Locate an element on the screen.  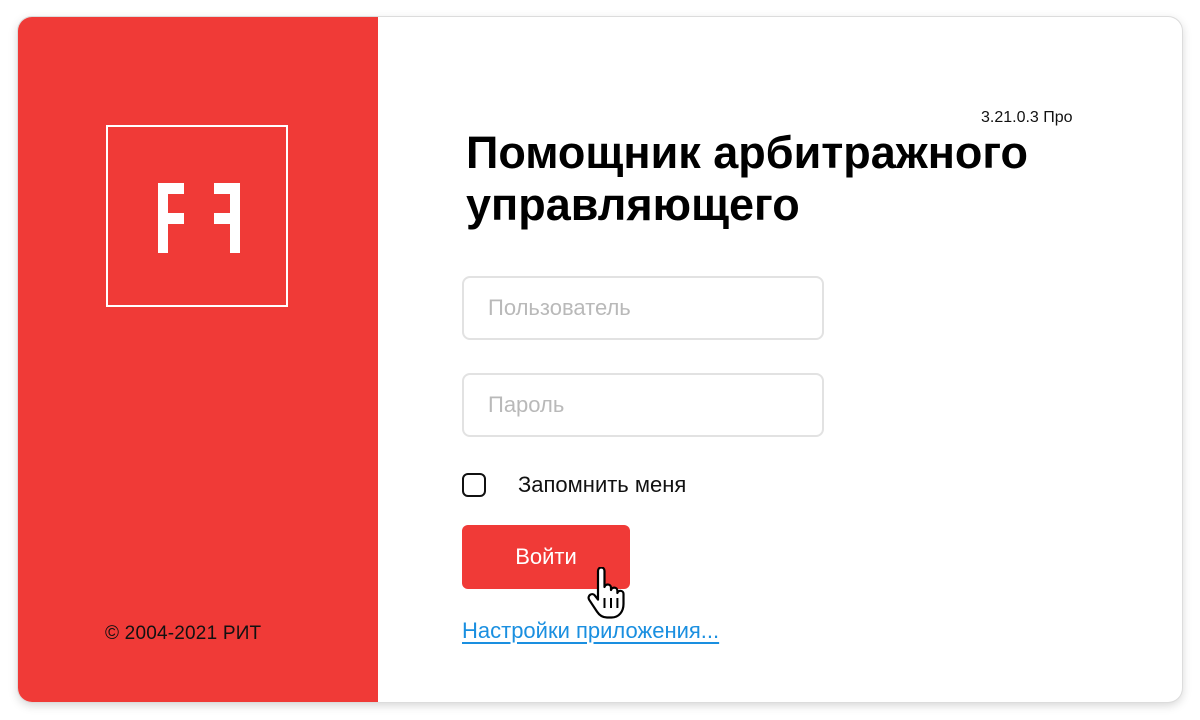
hand-pointer-icon is located at coordinates (606, 593).